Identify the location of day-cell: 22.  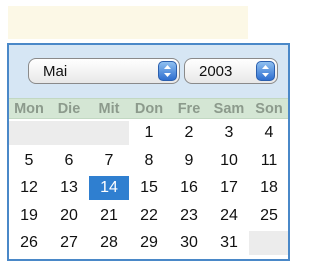
(149, 216).